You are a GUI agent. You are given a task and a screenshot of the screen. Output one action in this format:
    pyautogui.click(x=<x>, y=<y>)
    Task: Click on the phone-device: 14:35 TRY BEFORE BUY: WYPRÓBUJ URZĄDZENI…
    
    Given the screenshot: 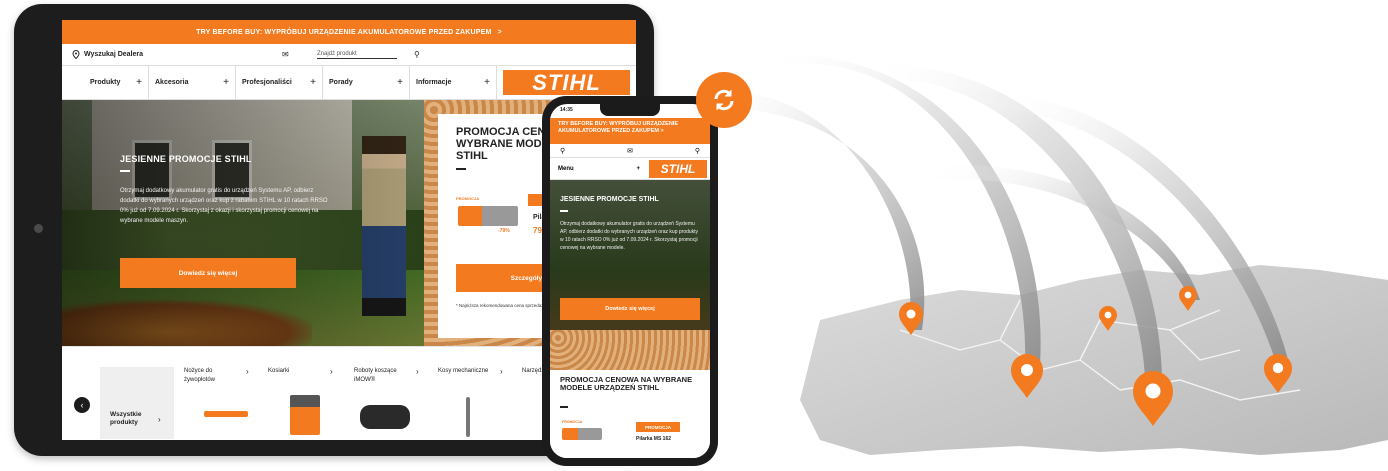 What is the action you would take?
    pyautogui.click(x=630, y=281)
    